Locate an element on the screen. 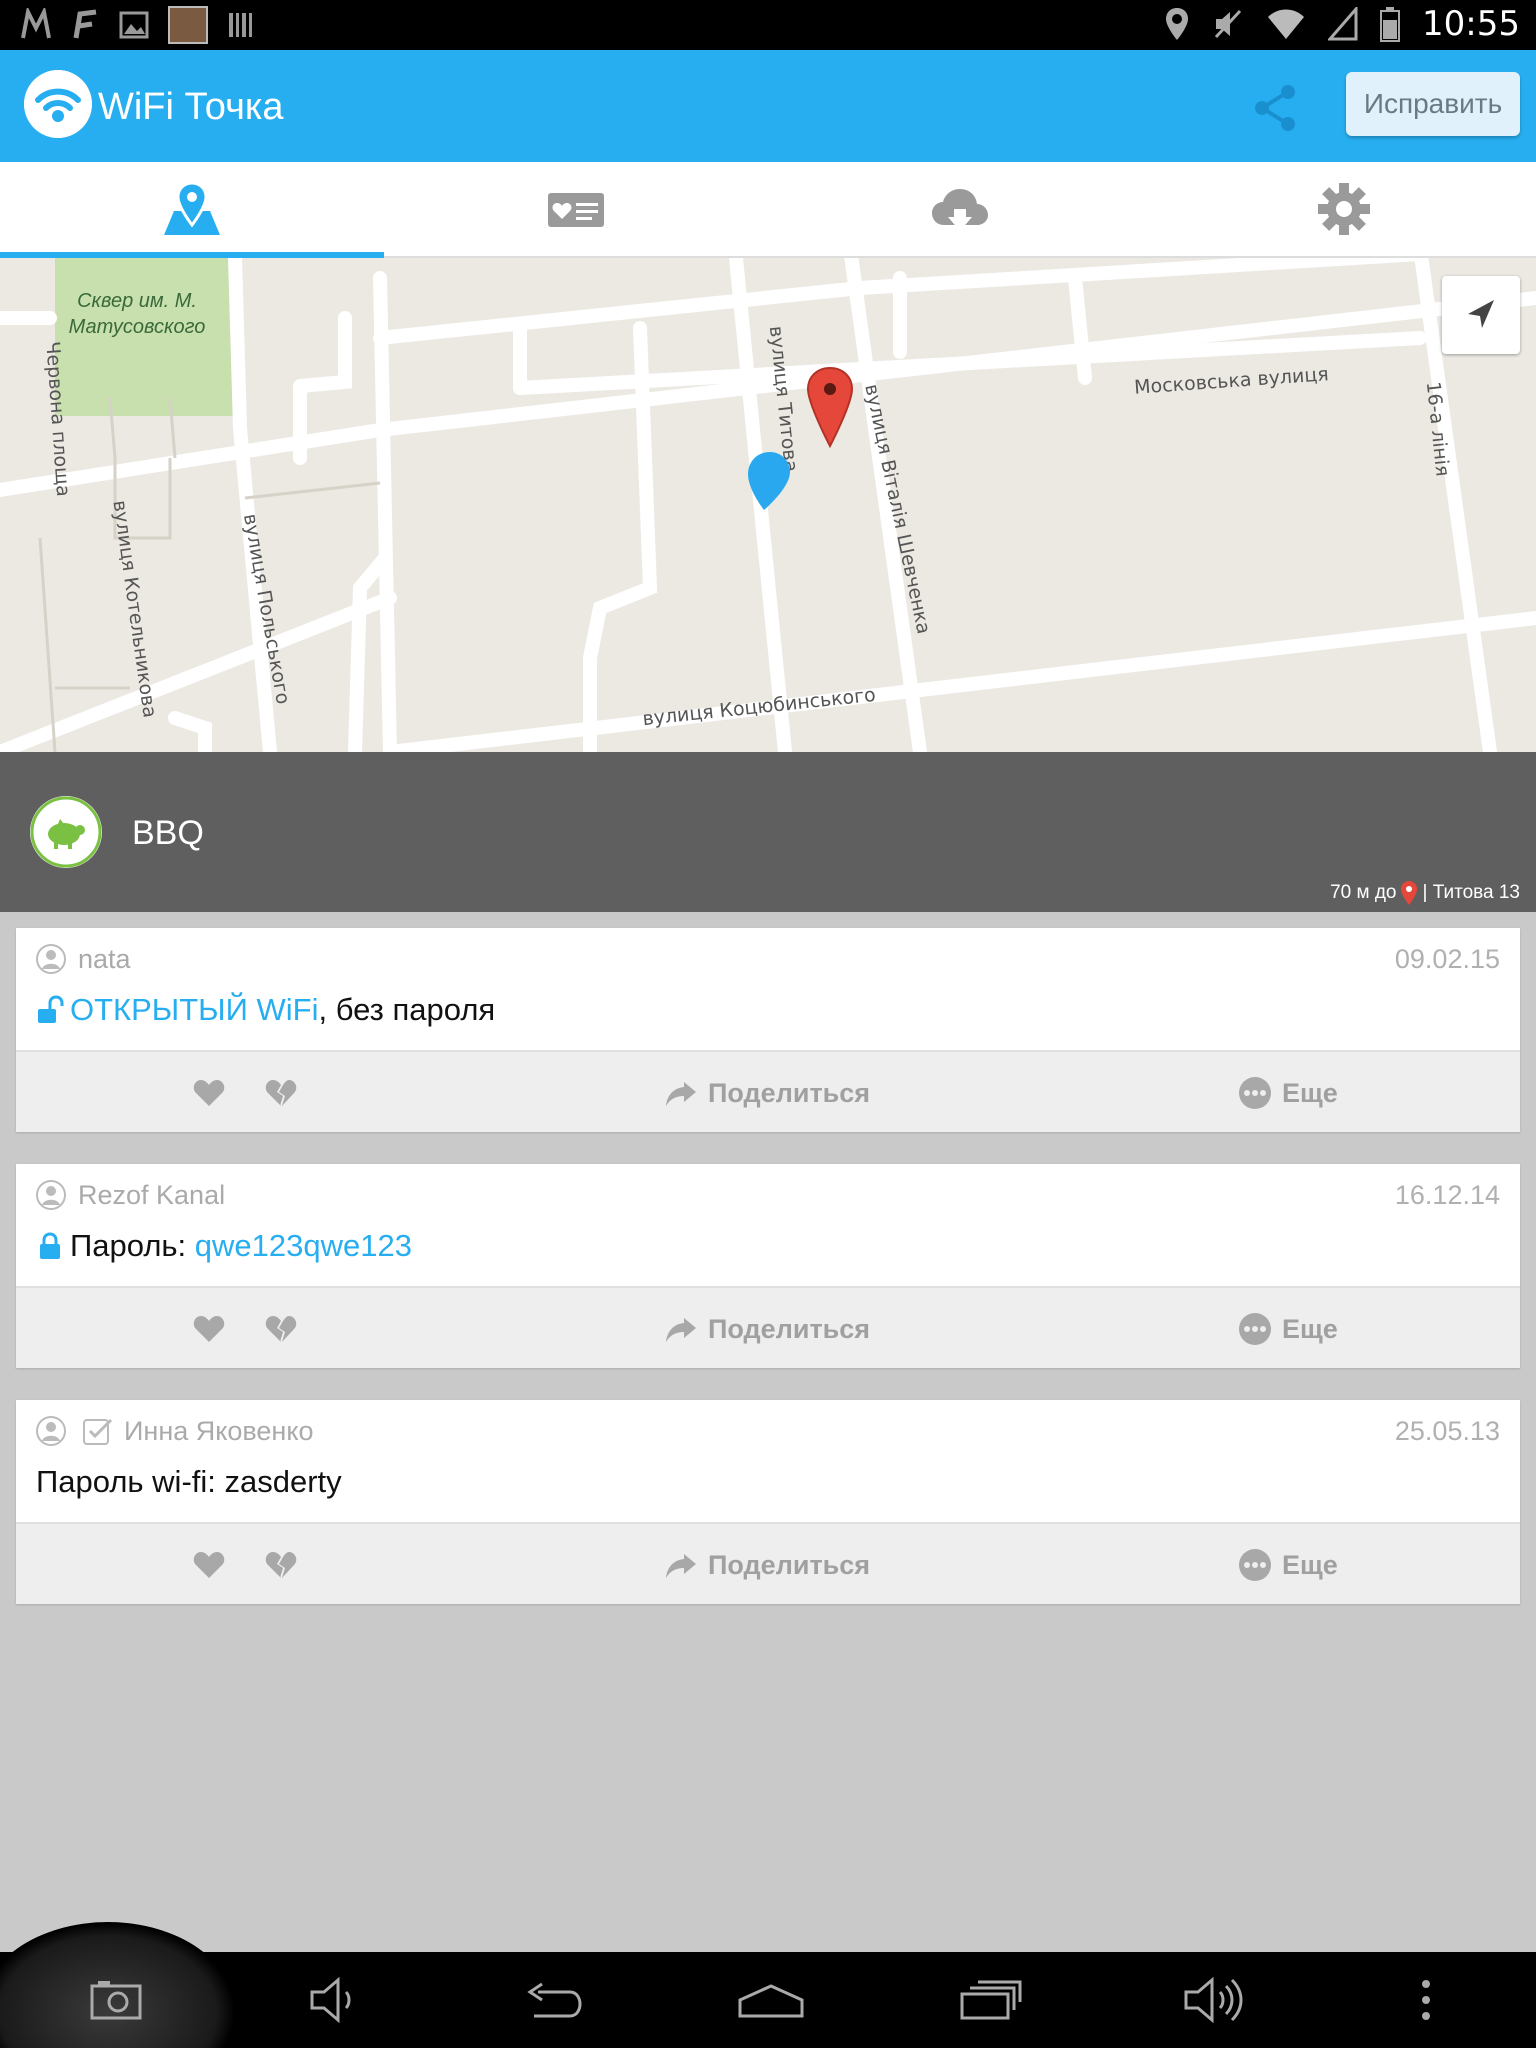  overflow-menu-icon is located at coordinates (1426, 2000).